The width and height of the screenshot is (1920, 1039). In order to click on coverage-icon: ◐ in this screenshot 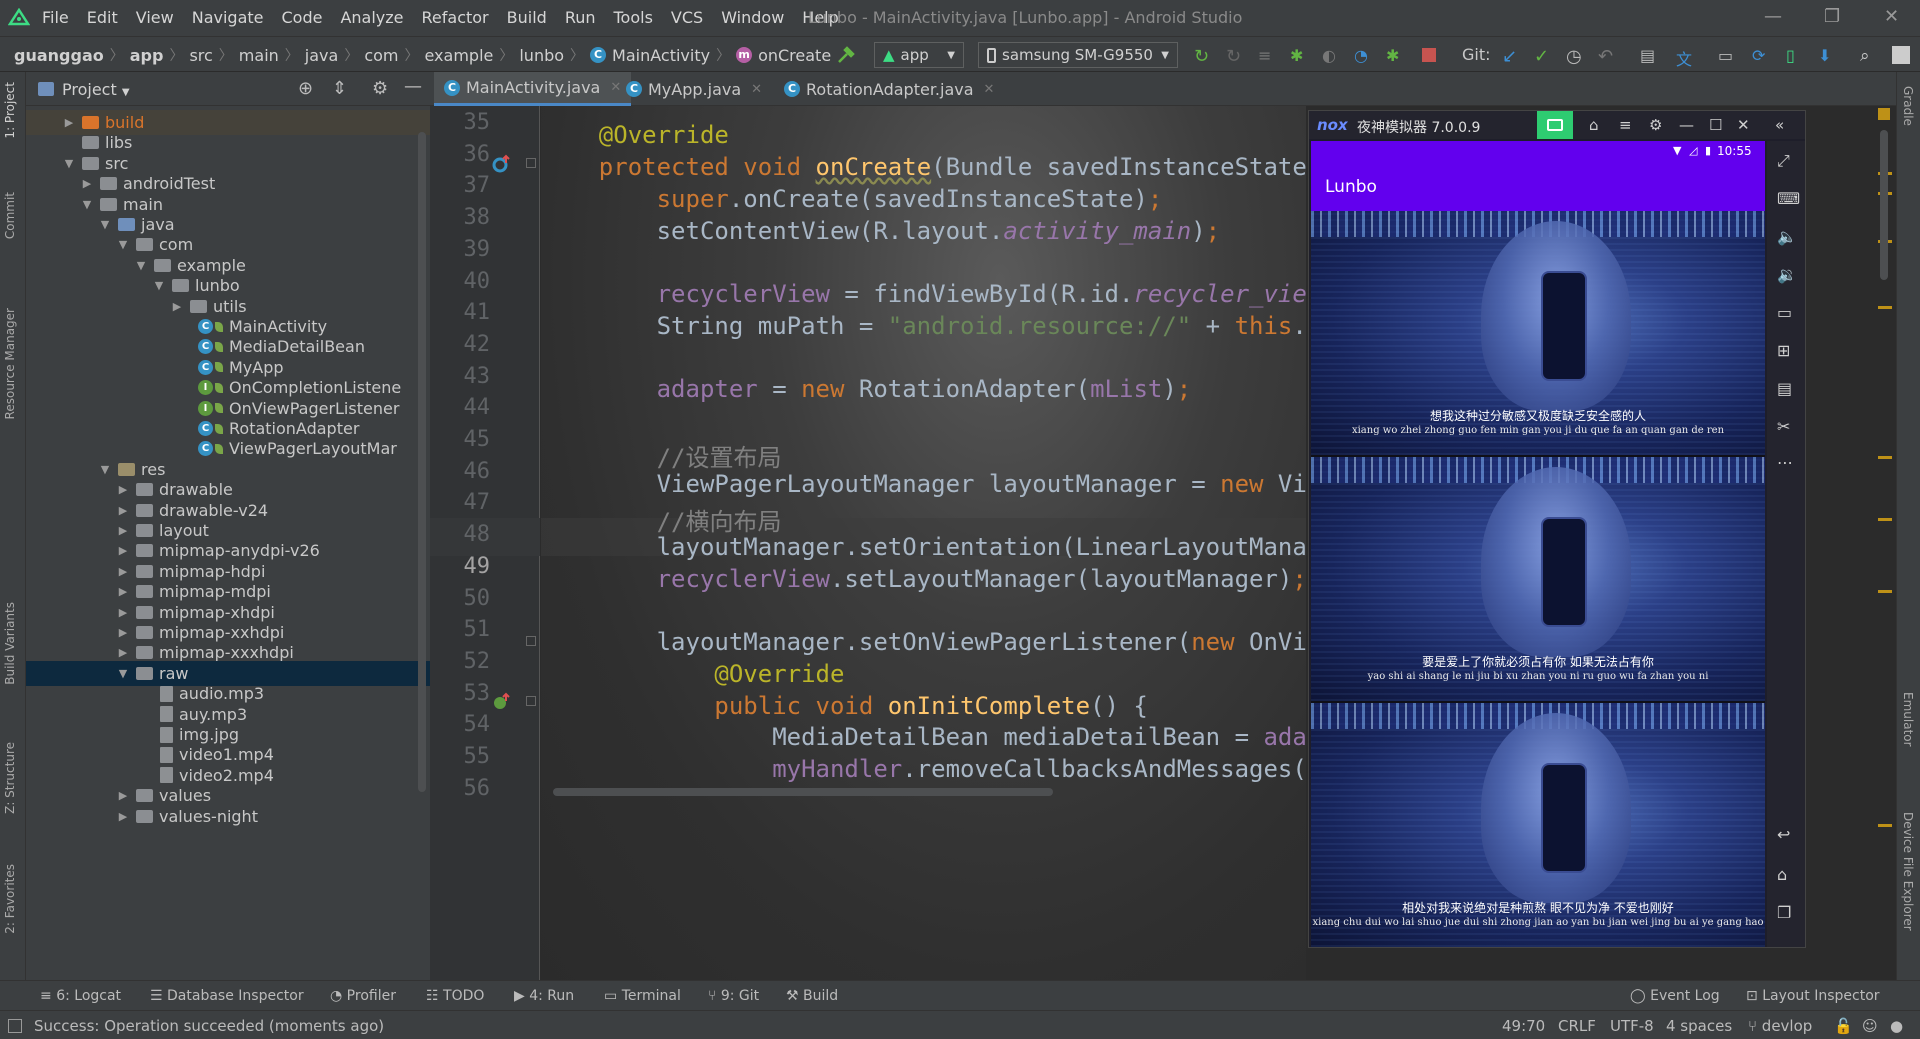, I will do `click(1331, 55)`.